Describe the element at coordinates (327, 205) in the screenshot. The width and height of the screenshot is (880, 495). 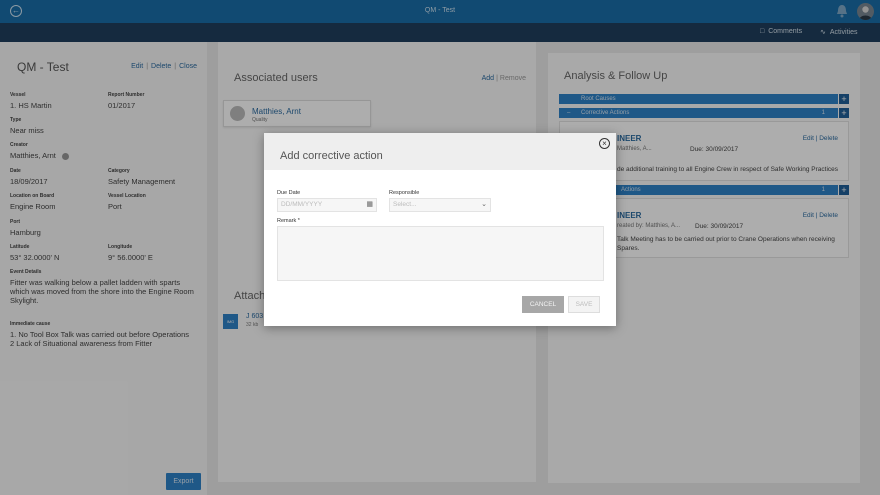
I see `due-date-input: DD/MM/YYYY ▦` at that location.